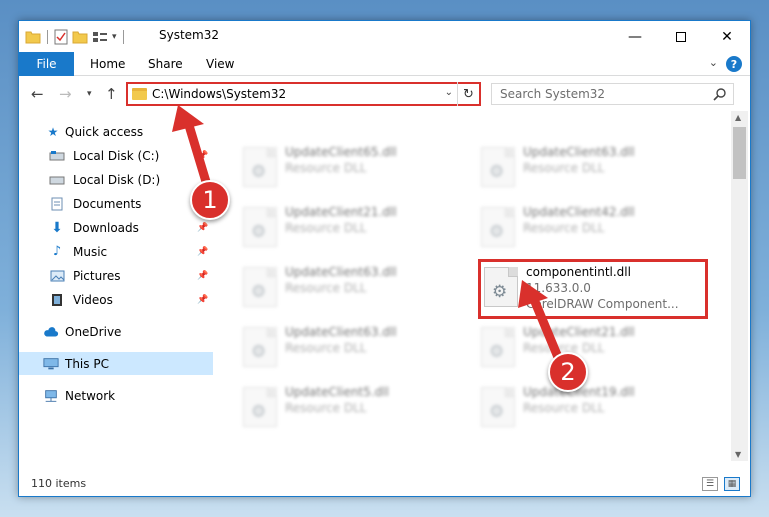  What do you see at coordinates (89, 94) in the screenshot?
I see `recent-locations-icon: ▾` at bounding box center [89, 94].